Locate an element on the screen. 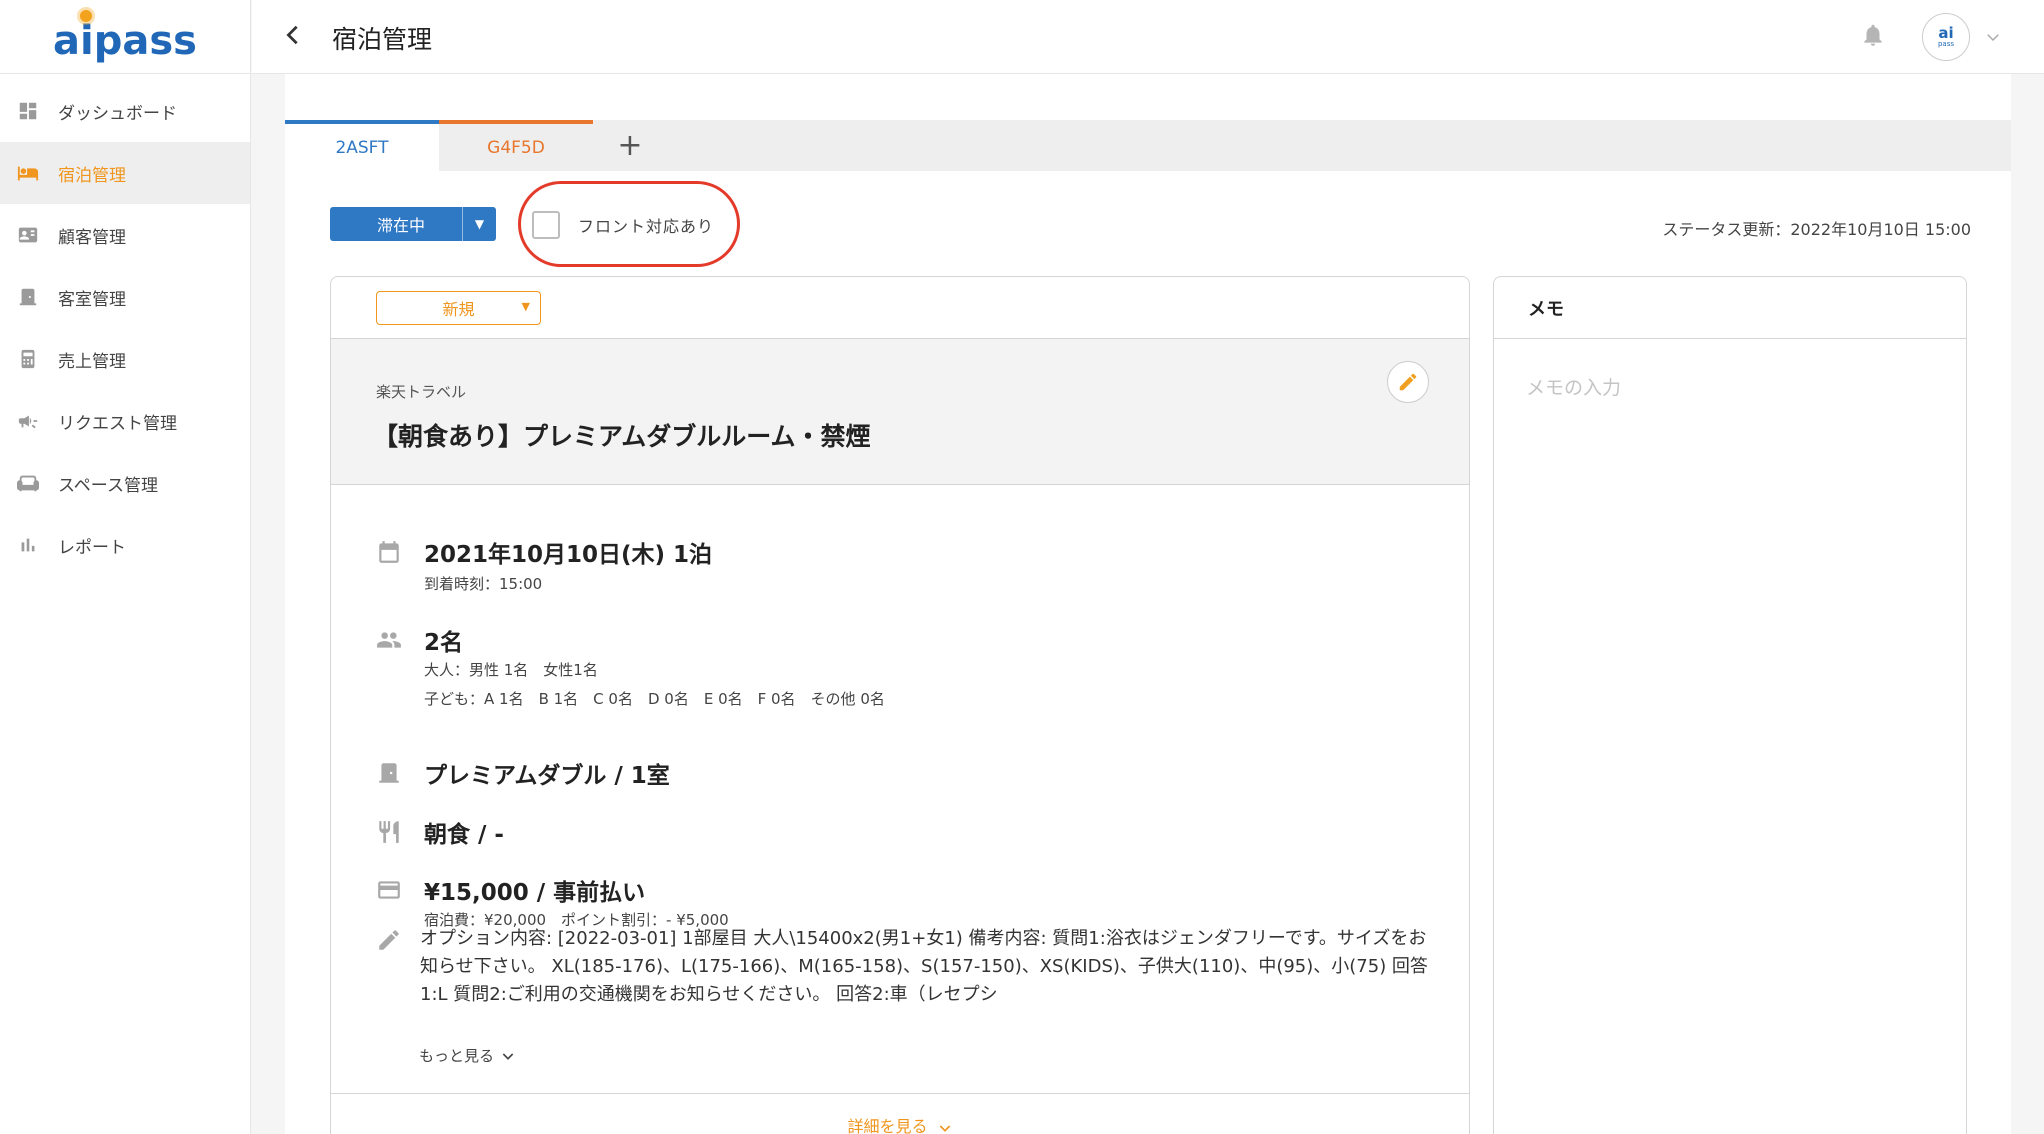 Image resolution: width=2044 pixels, height=1134 pixels. sidebar-item-customers: 顧客管理 is located at coordinates (125, 235).